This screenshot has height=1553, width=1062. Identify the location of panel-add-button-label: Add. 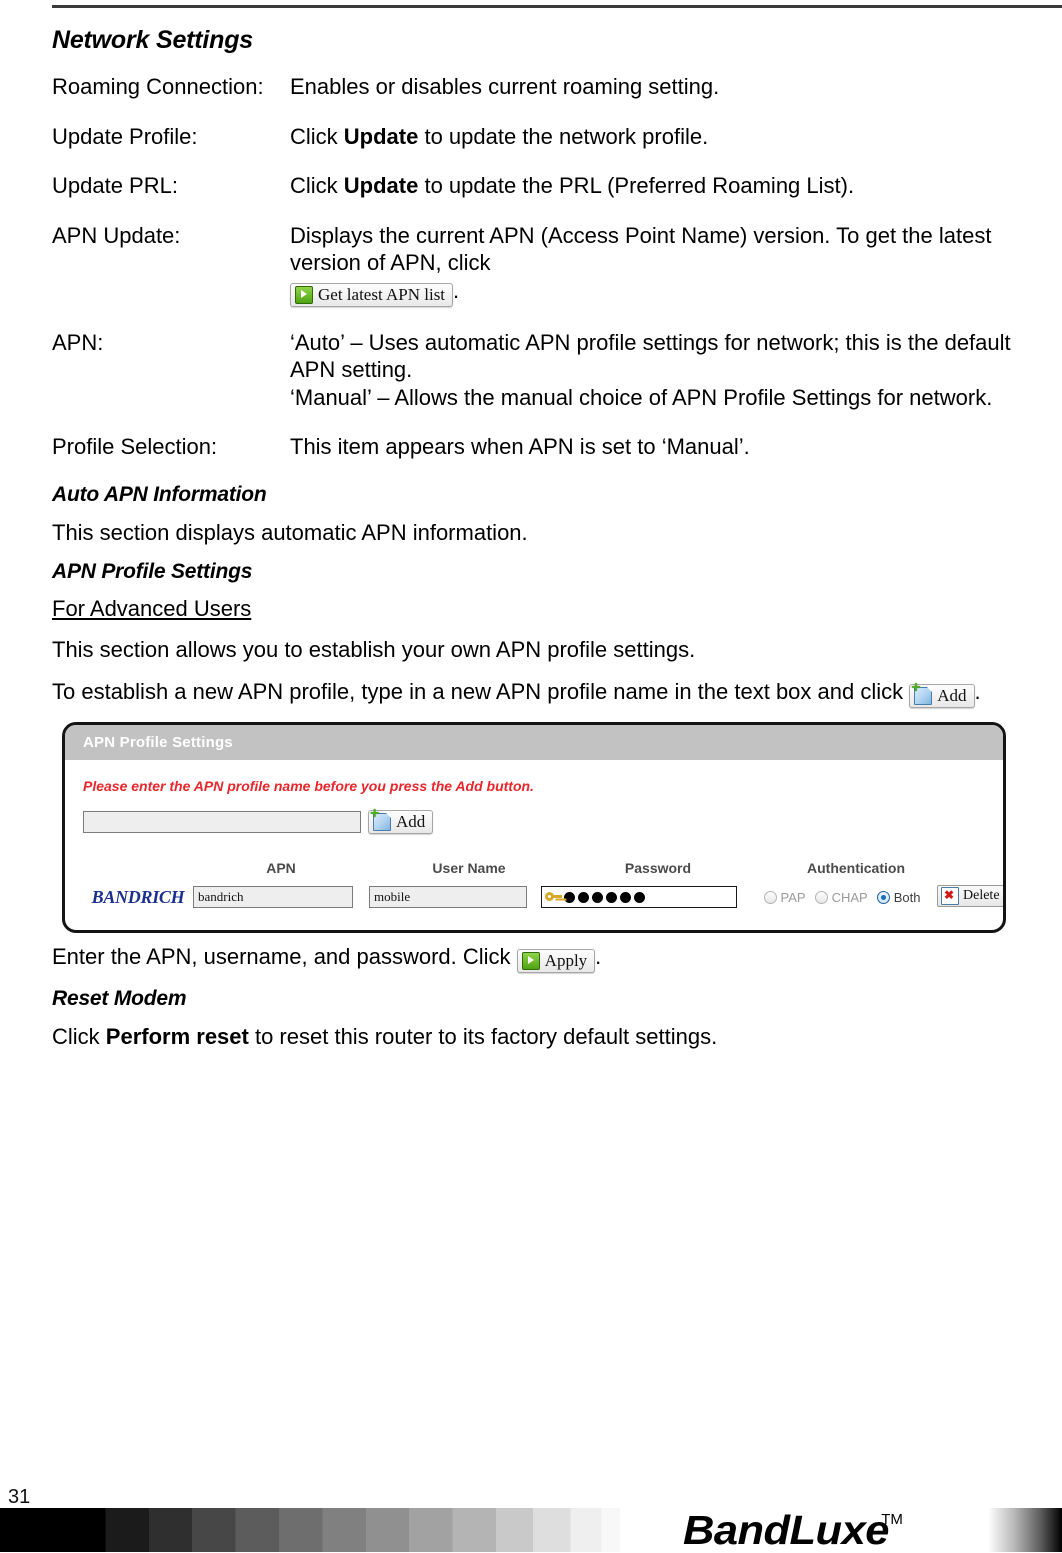
(411, 821).